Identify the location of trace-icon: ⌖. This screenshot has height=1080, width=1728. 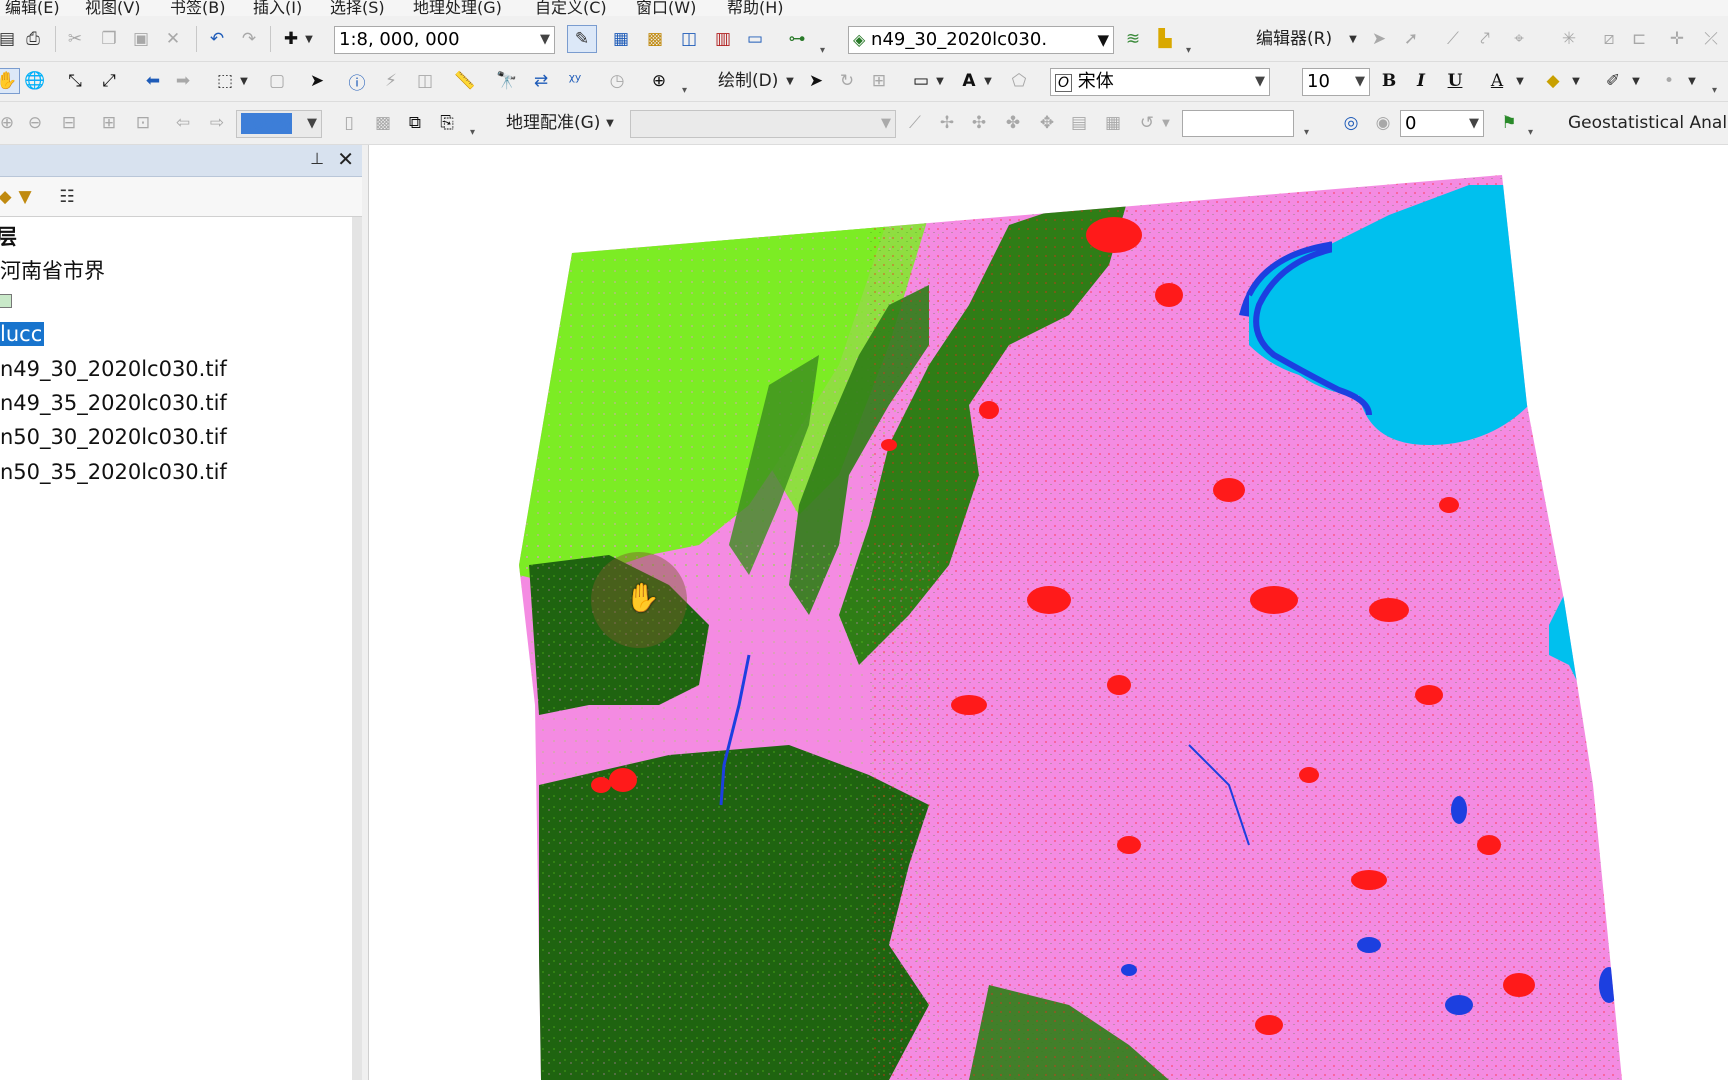
(1519, 39).